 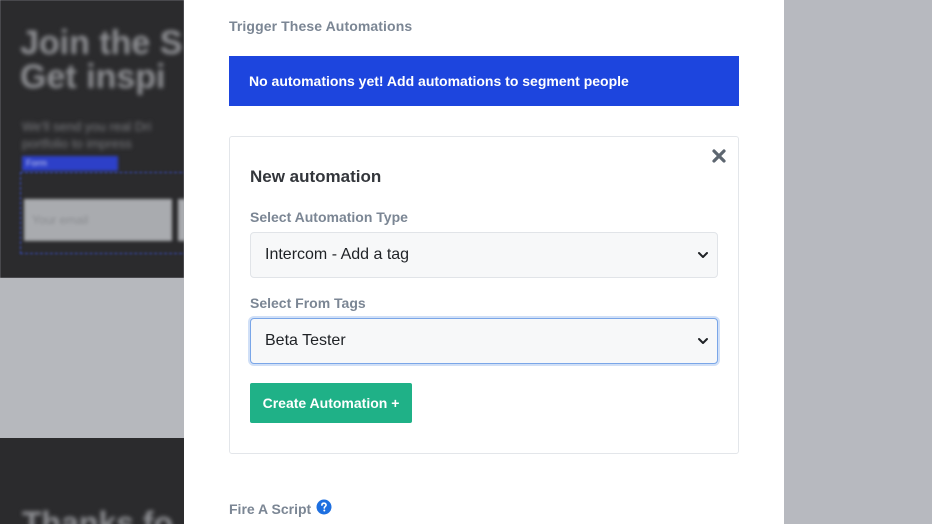 I want to click on automation-type-value: Intercom - Add a tag, so click(x=337, y=254).